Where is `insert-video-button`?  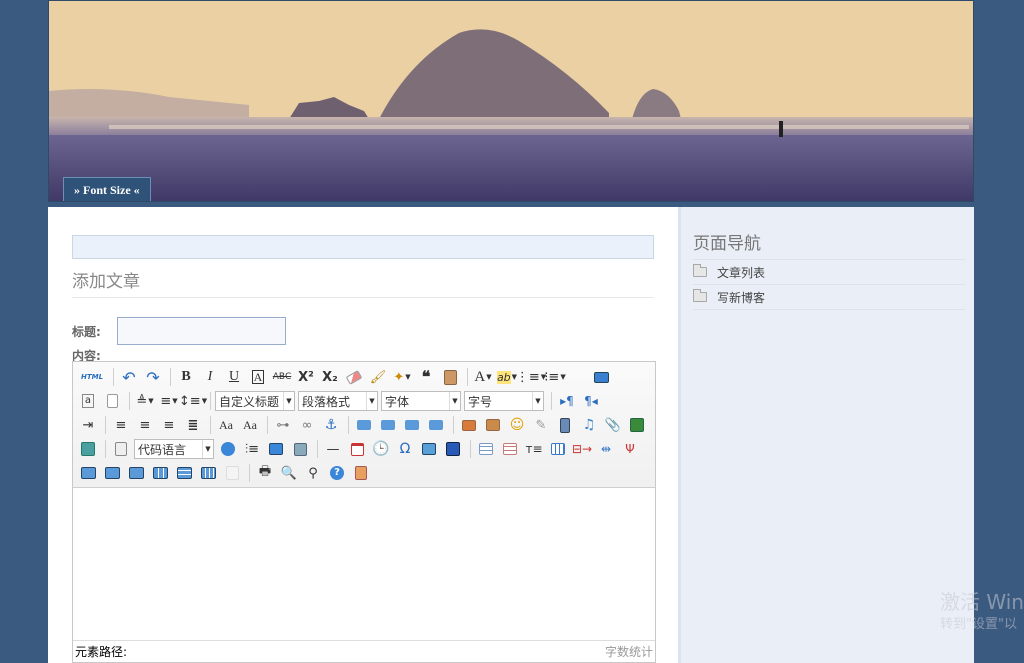
insert-video-button is located at coordinates (565, 425).